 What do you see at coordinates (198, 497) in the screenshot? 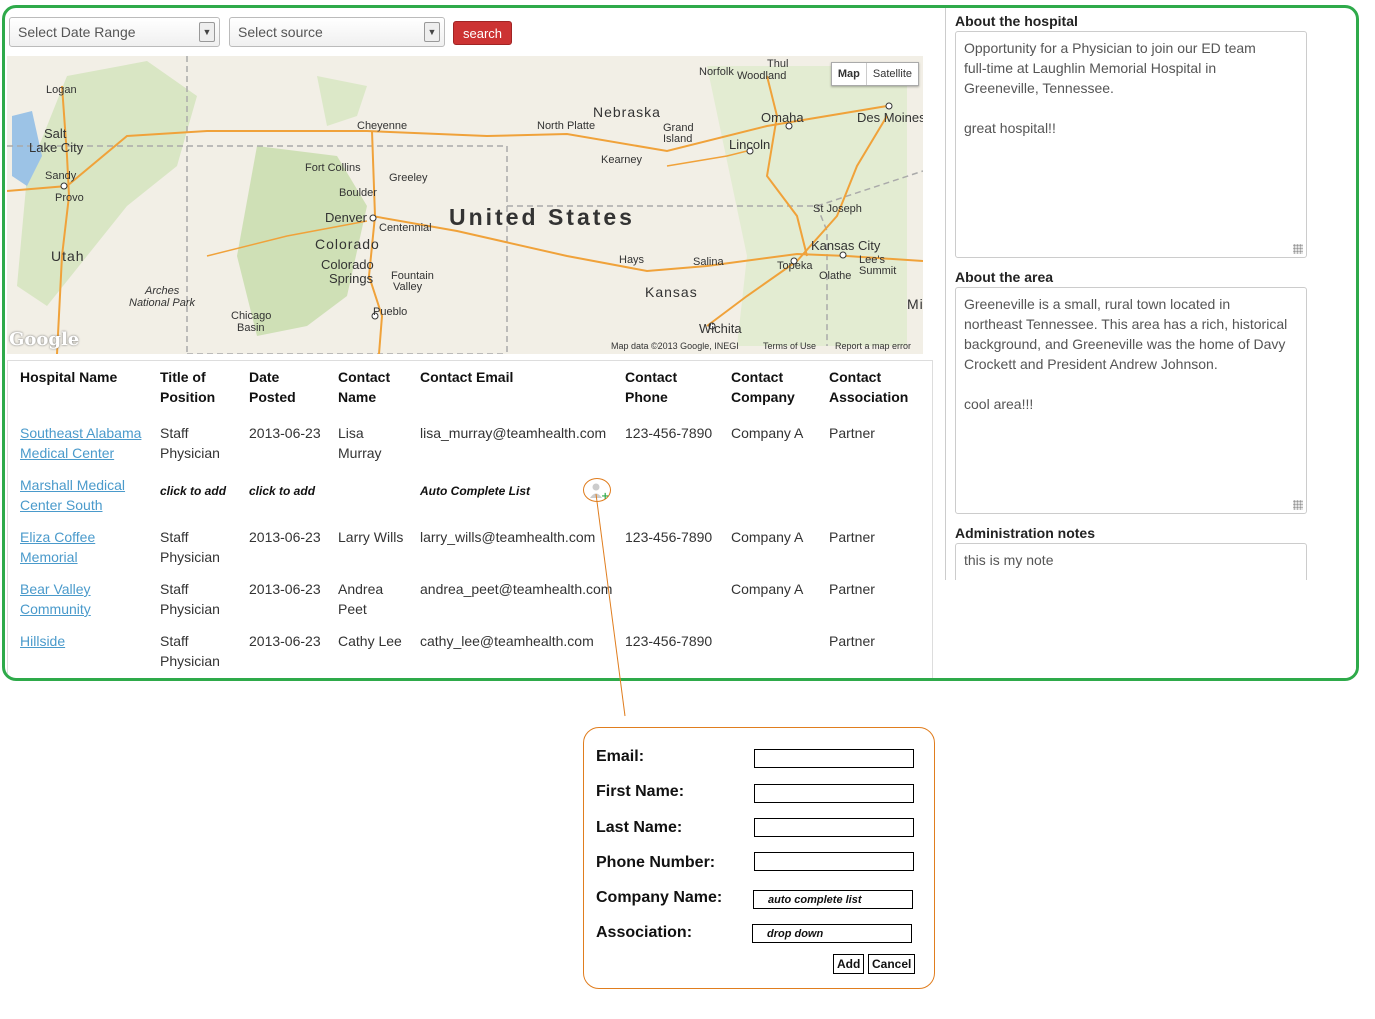
I see `title-click-to-add: click to add` at bounding box center [198, 497].